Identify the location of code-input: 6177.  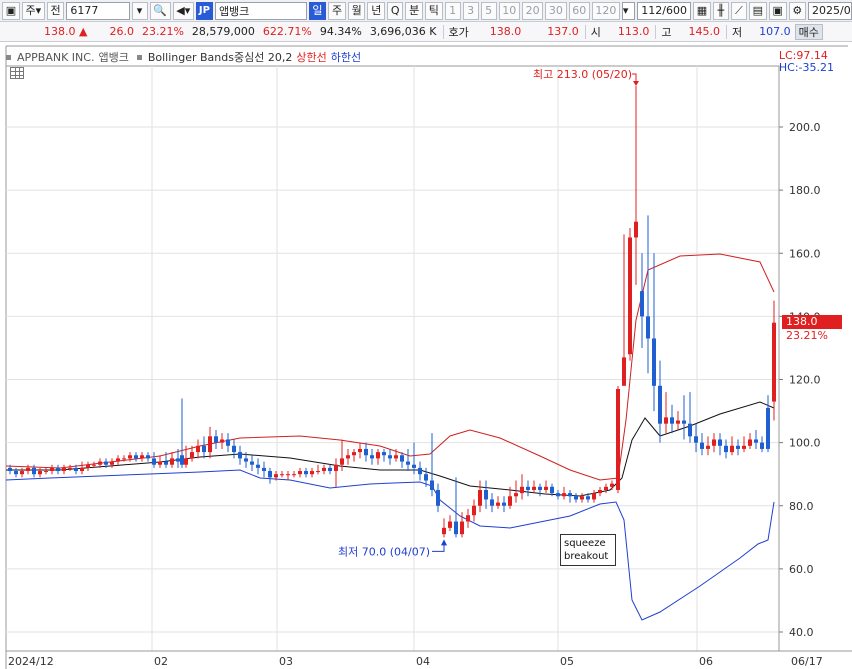
(98, 10).